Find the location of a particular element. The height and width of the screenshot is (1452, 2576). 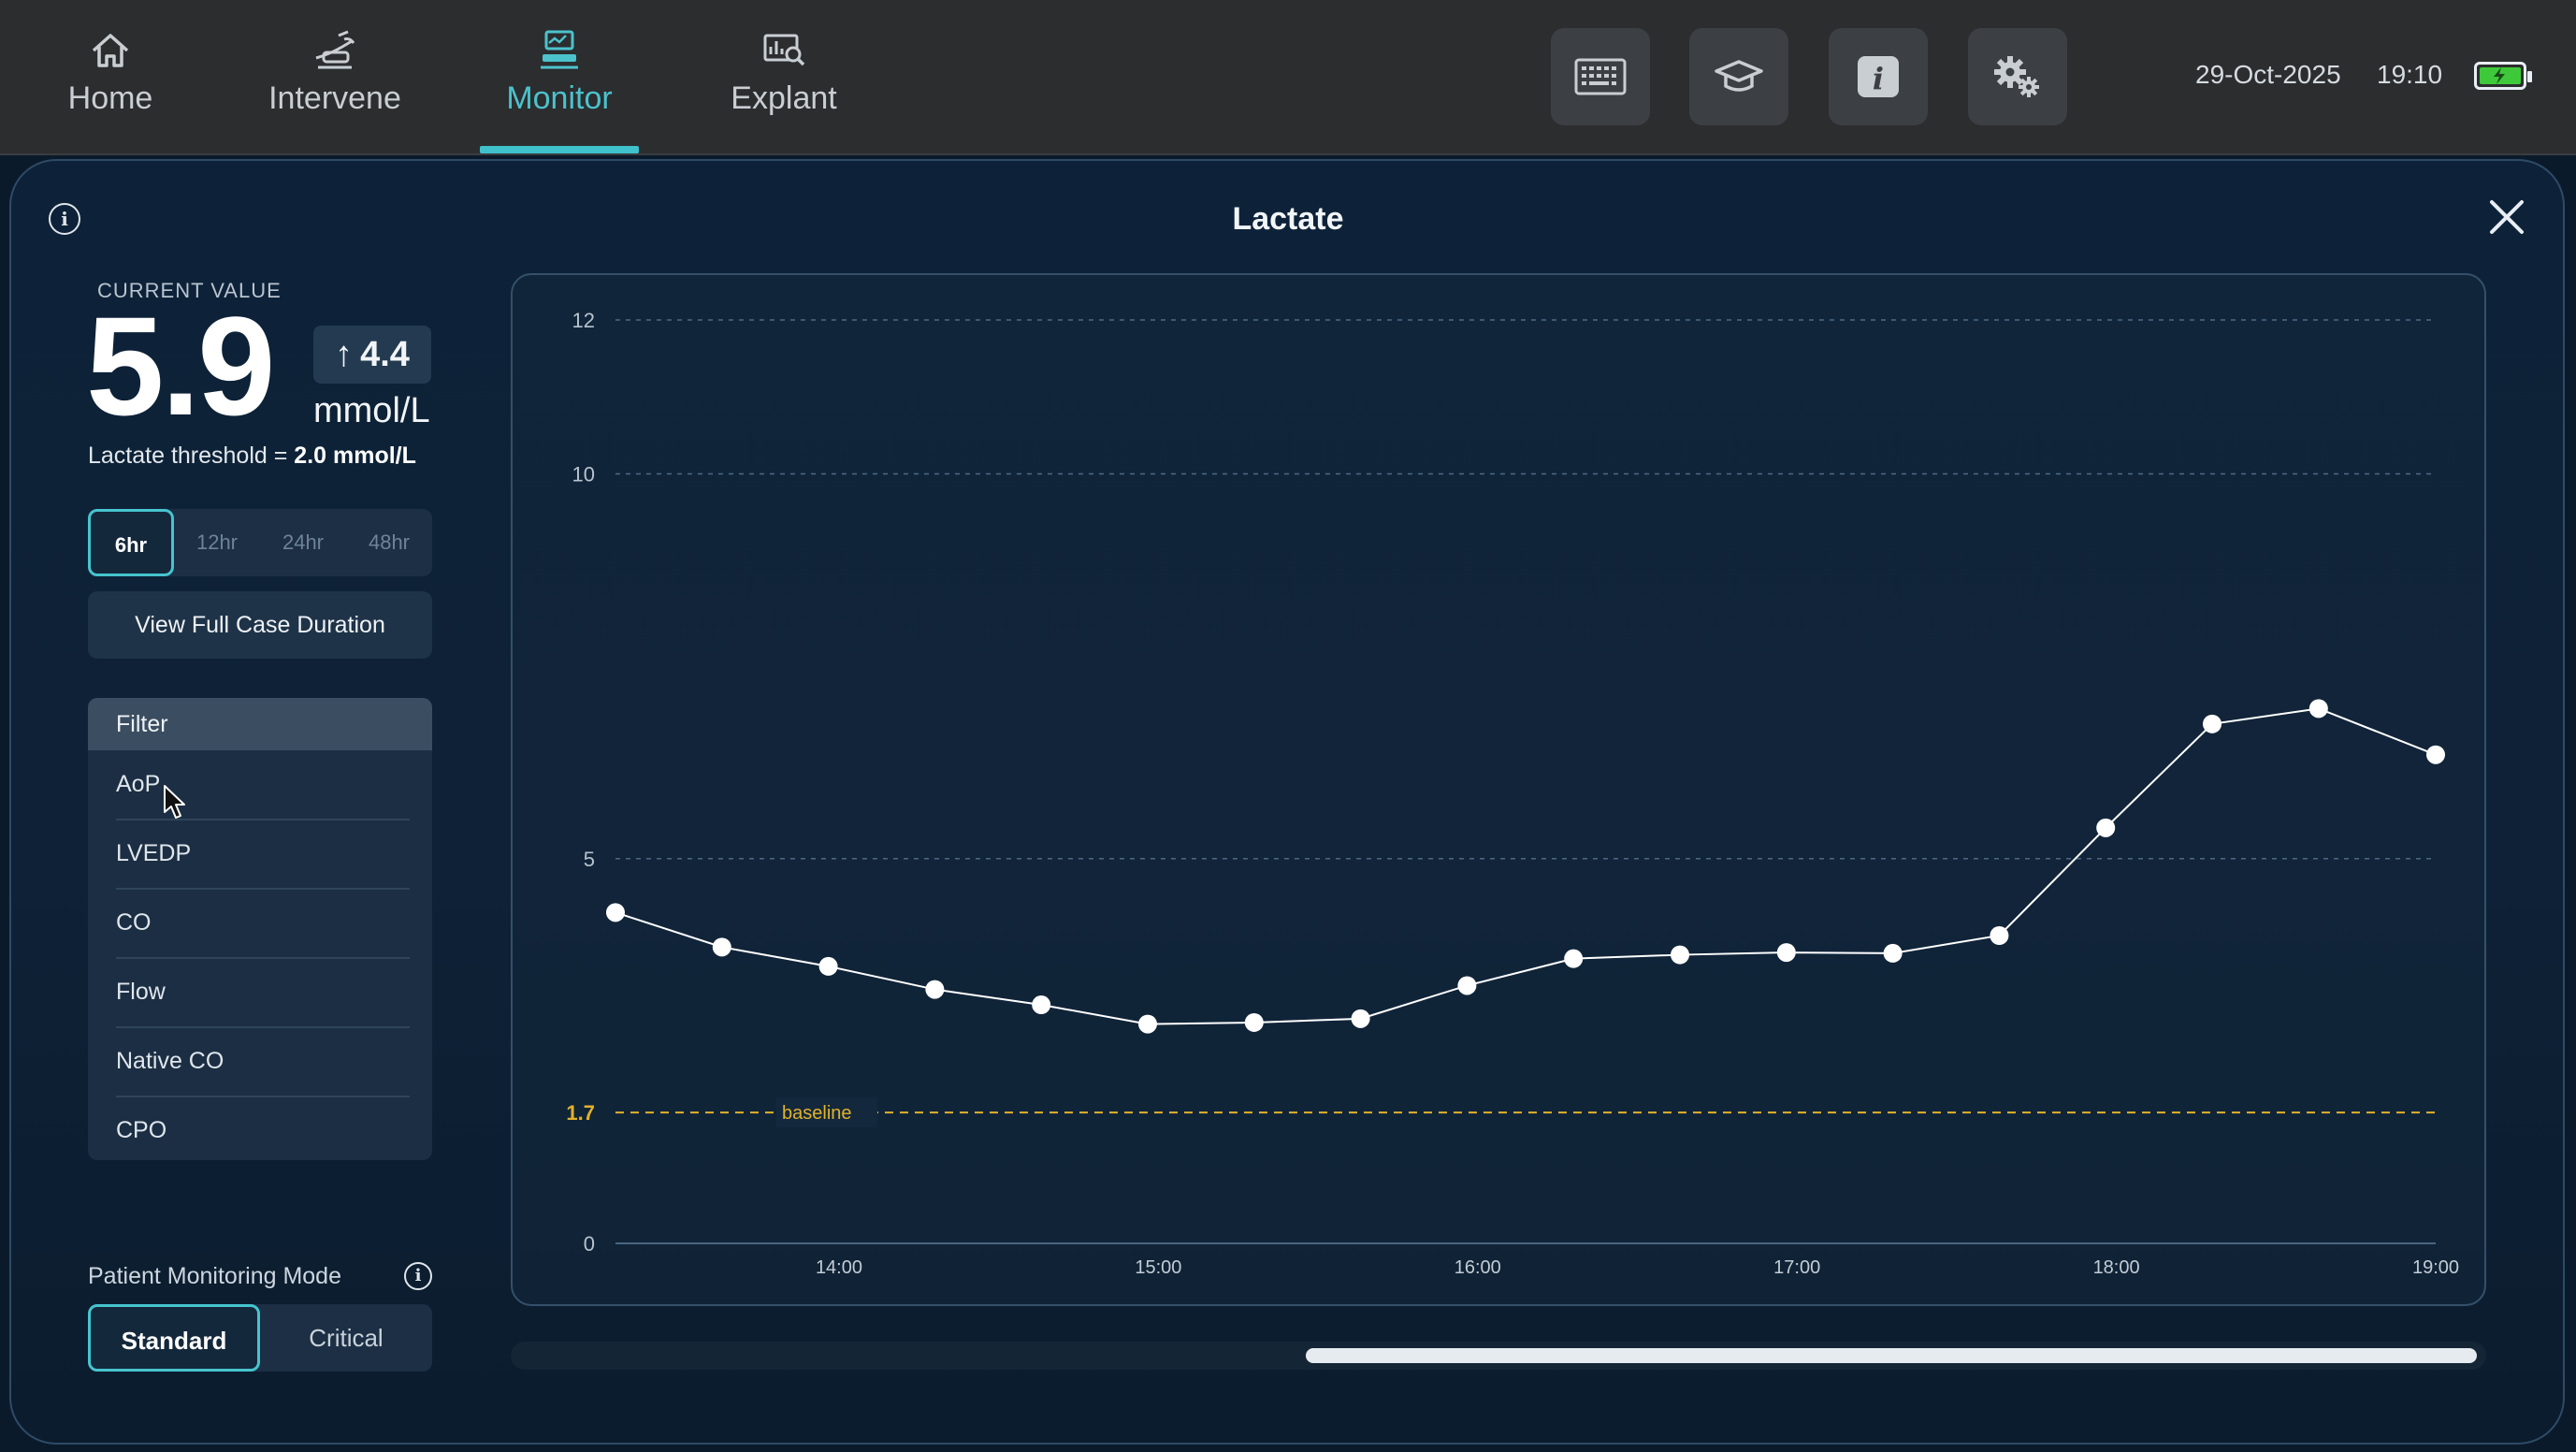

nav-home: Home is located at coordinates (110, 82).